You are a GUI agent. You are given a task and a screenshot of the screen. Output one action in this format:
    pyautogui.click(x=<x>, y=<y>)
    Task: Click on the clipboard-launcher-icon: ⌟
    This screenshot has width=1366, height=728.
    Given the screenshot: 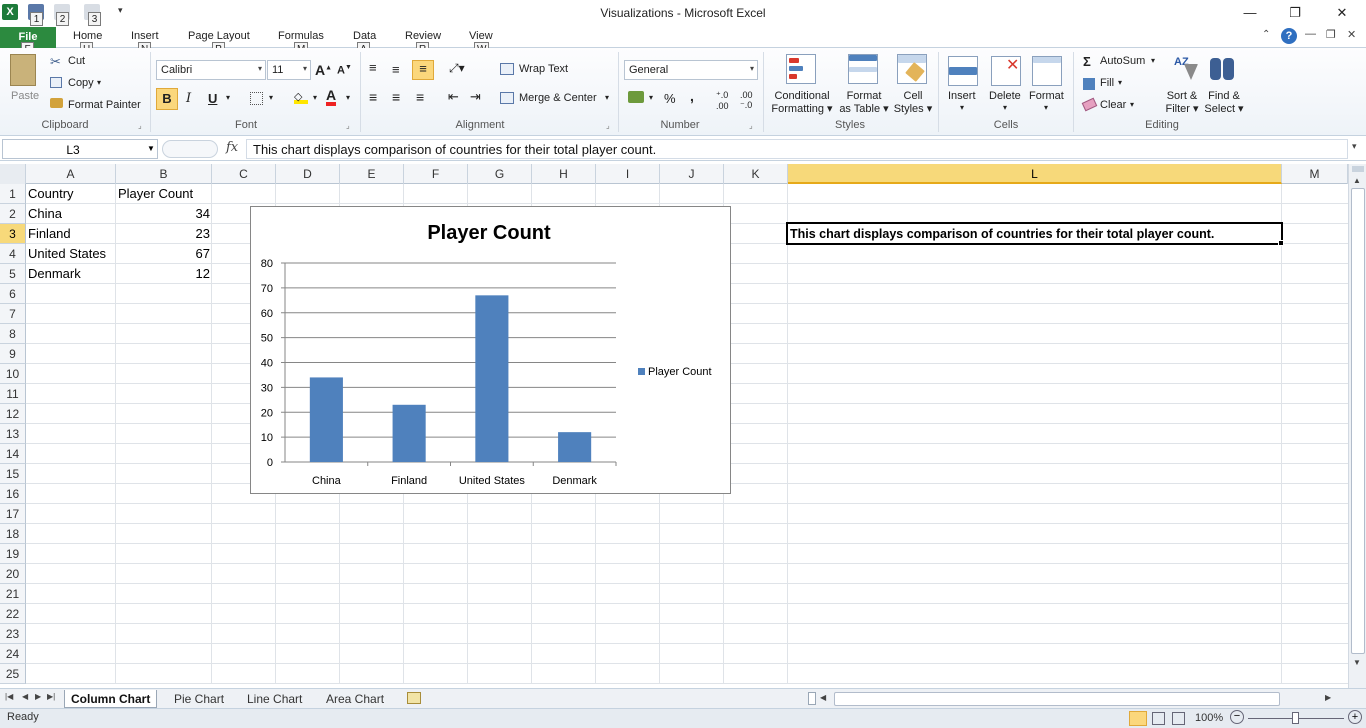 What is the action you would take?
    pyautogui.click(x=140, y=125)
    